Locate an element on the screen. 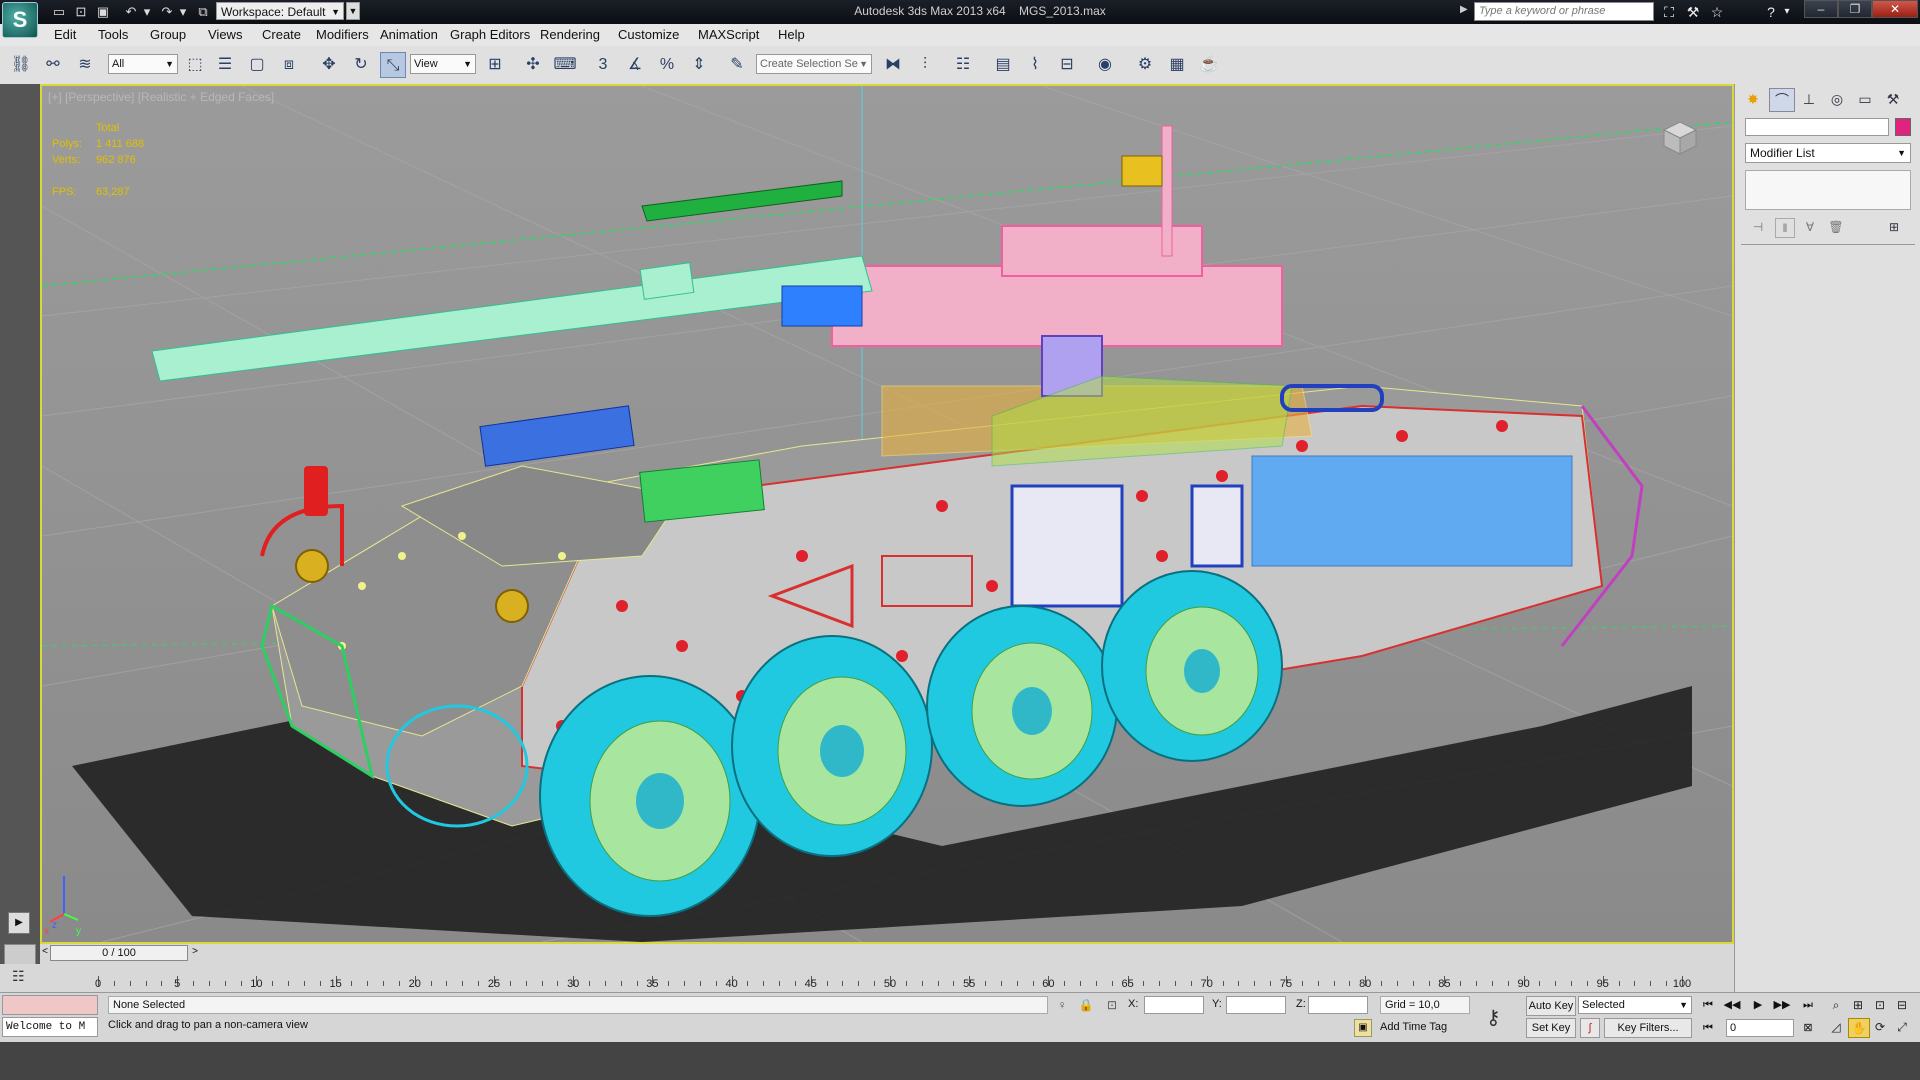 This screenshot has width=1920, height=1080. key-mode-toggle-icon: ⏮ is located at coordinates (1708, 1028).